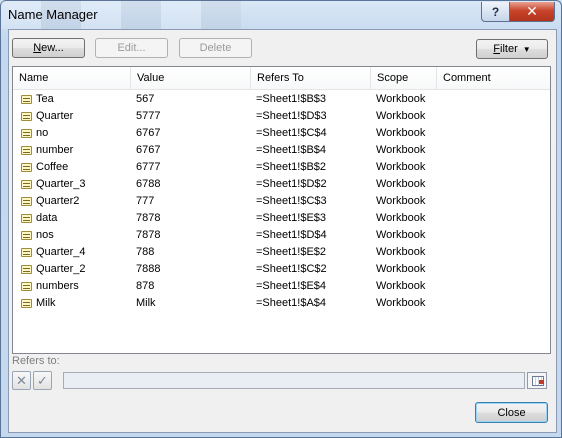 This screenshot has width=562, height=438. I want to click on refers-to-cell: =Sheet1!$C$2, so click(291, 269).